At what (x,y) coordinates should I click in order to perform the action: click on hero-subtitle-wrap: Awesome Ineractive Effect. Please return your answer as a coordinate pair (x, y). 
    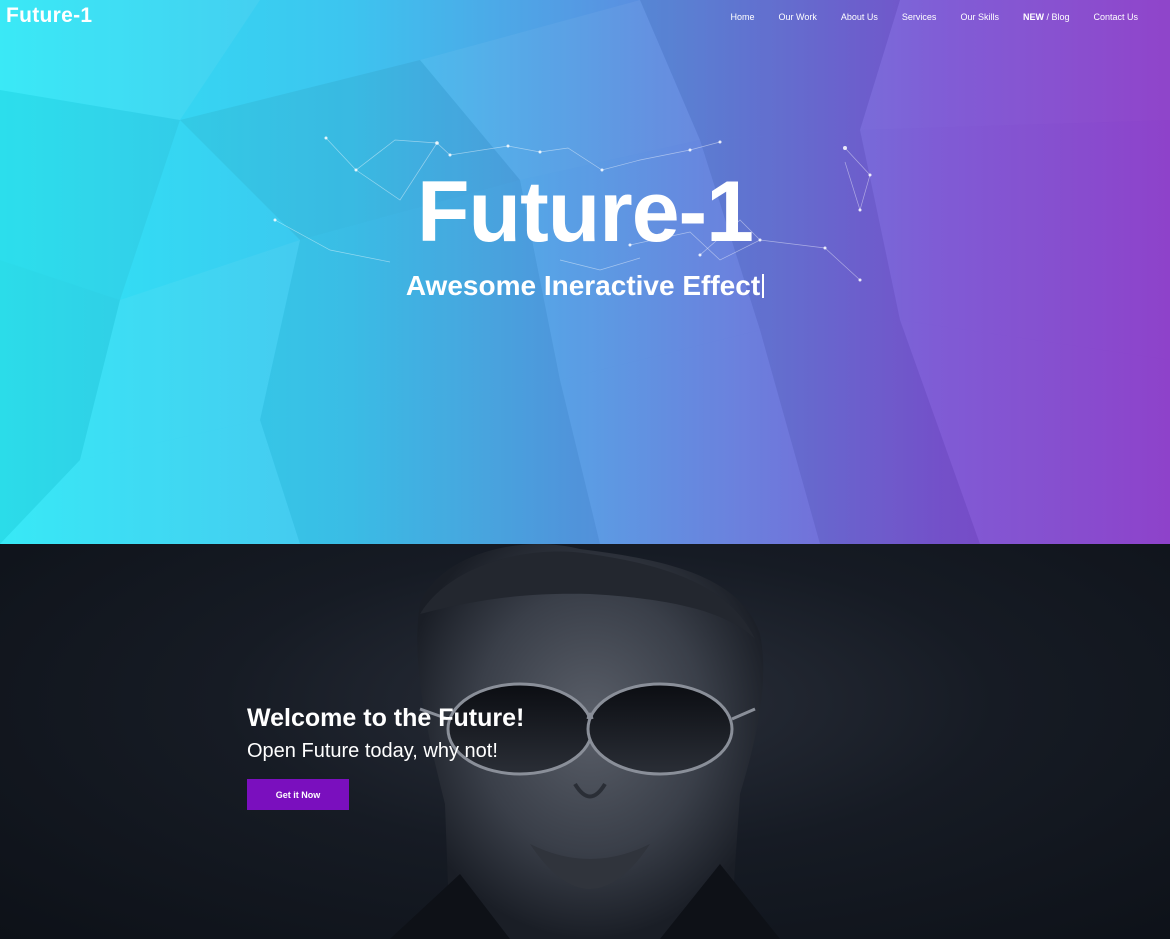
    Looking at the image, I should click on (585, 286).